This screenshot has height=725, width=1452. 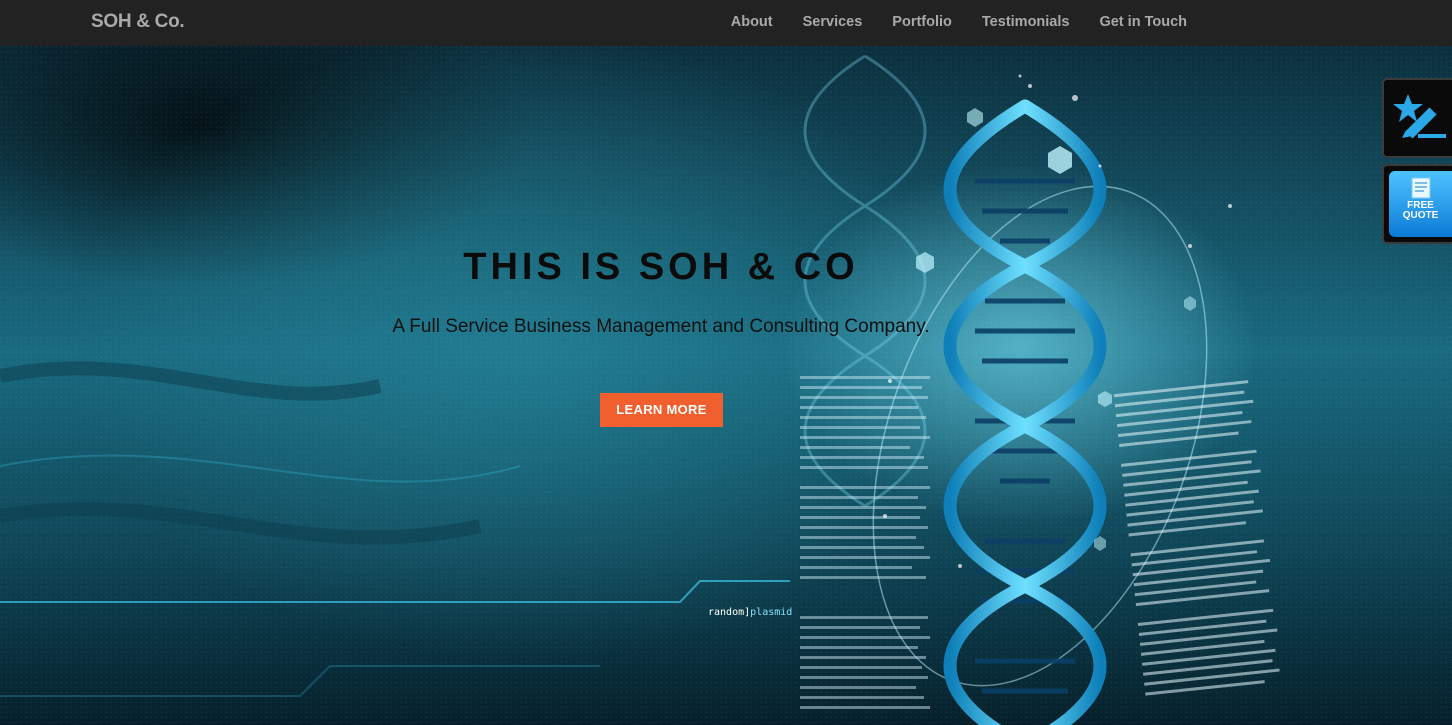 I want to click on nav-link-get-in-touch: Get in Touch, so click(x=1143, y=22).